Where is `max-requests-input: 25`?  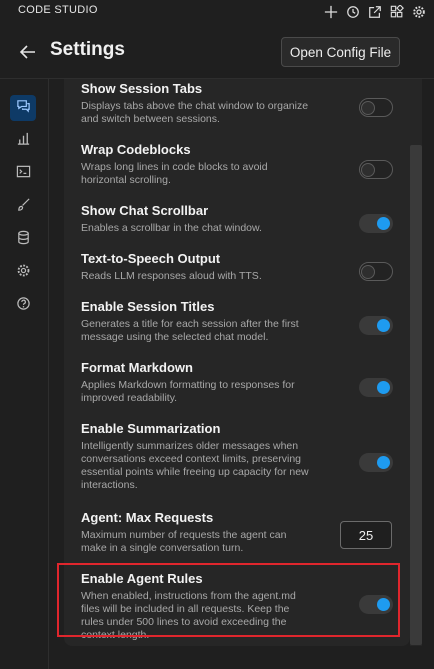 max-requests-input: 25 is located at coordinates (366, 535).